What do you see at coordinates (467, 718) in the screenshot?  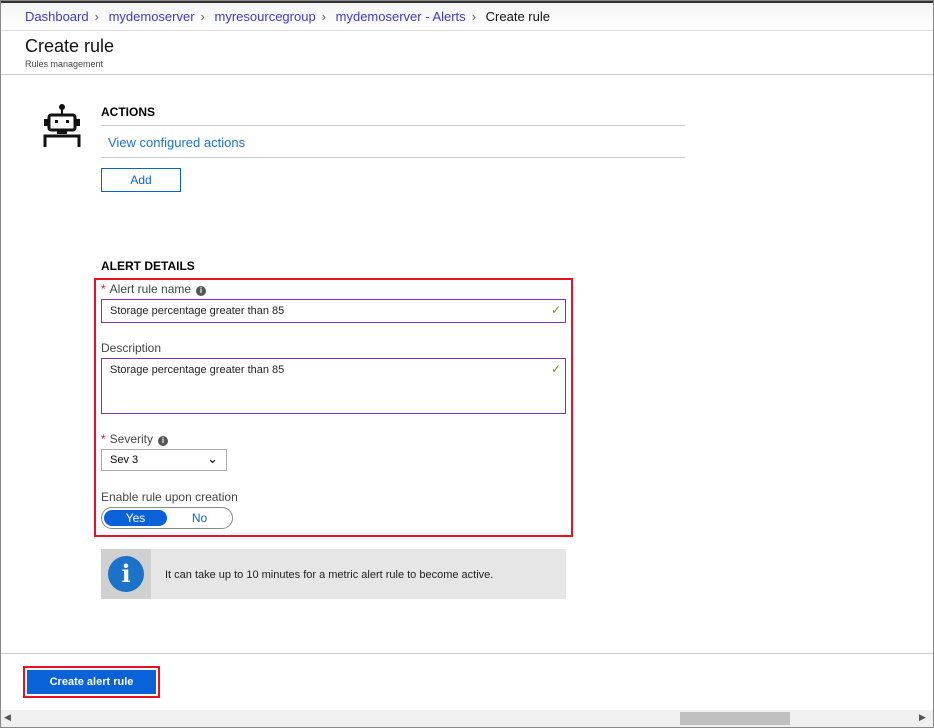 I see `horizontal-scrollbar: ◀ ▶` at bounding box center [467, 718].